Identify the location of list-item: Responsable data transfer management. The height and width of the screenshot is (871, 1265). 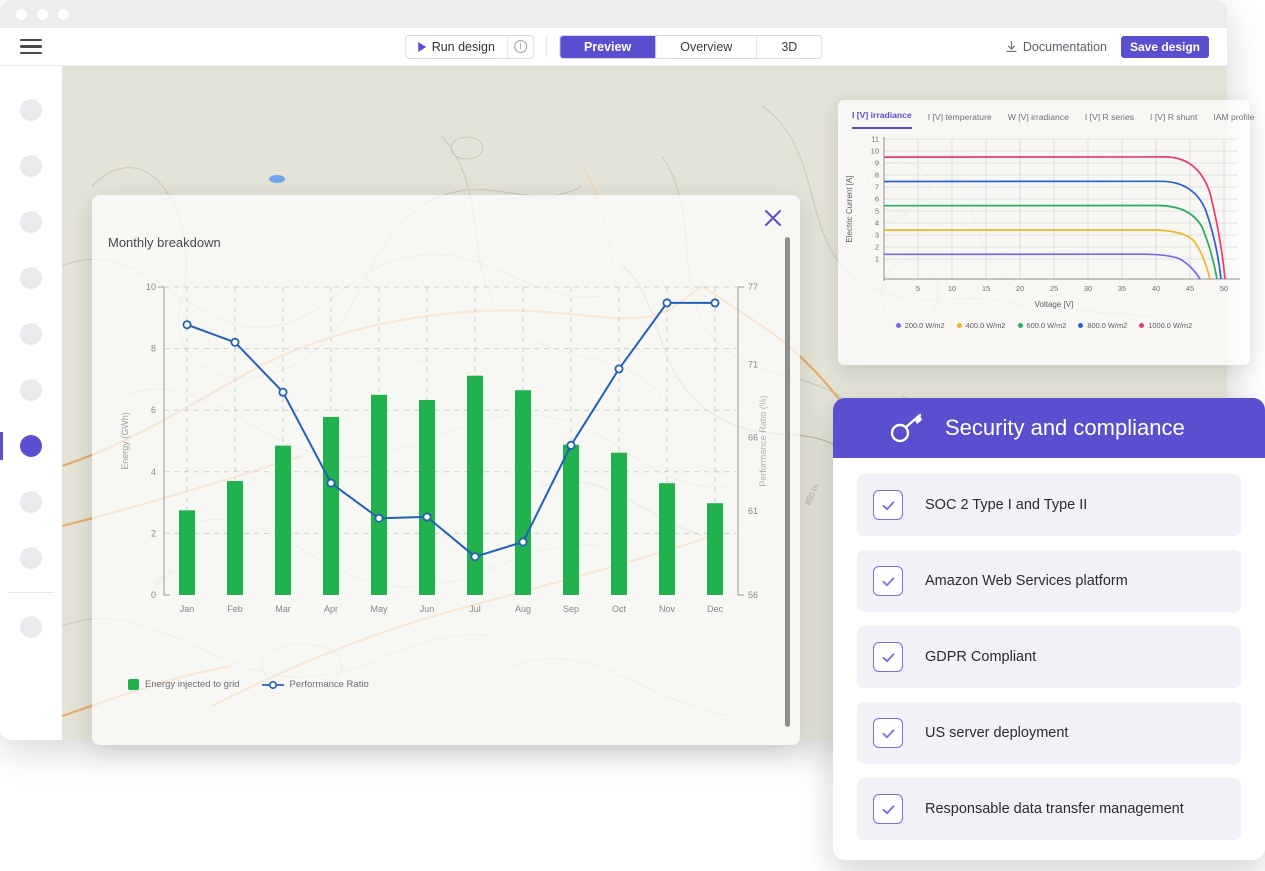
(1049, 809).